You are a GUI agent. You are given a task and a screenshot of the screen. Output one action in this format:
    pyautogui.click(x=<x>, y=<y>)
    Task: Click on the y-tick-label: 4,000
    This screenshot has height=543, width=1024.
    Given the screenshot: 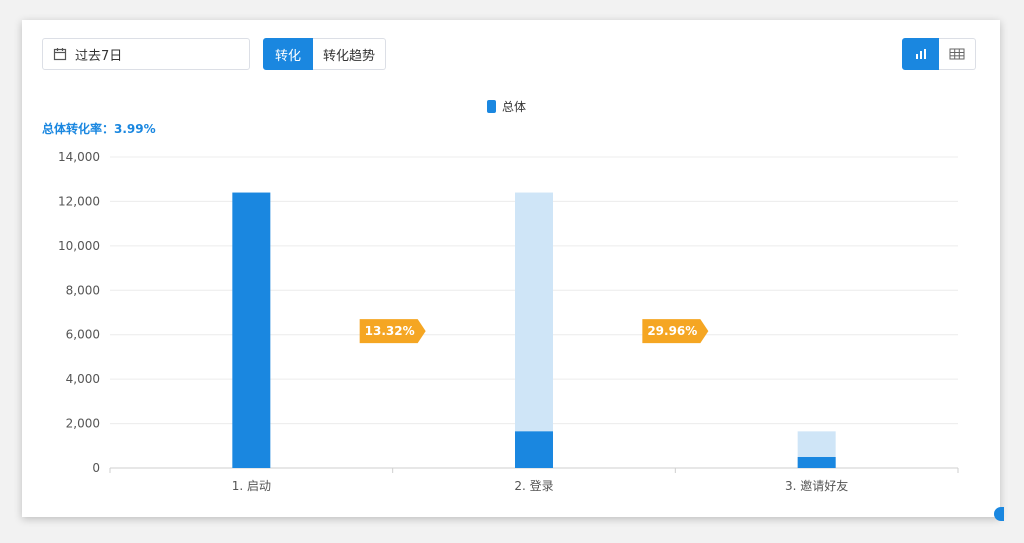 What is the action you would take?
    pyautogui.click(x=83, y=379)
    